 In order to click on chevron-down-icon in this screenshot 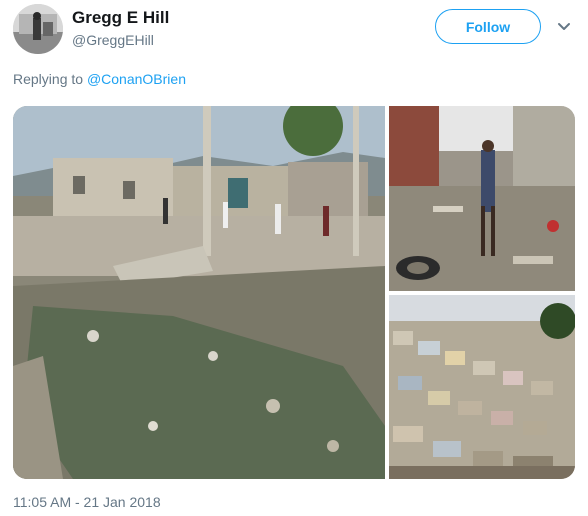, I will do `click(564, 27)`.